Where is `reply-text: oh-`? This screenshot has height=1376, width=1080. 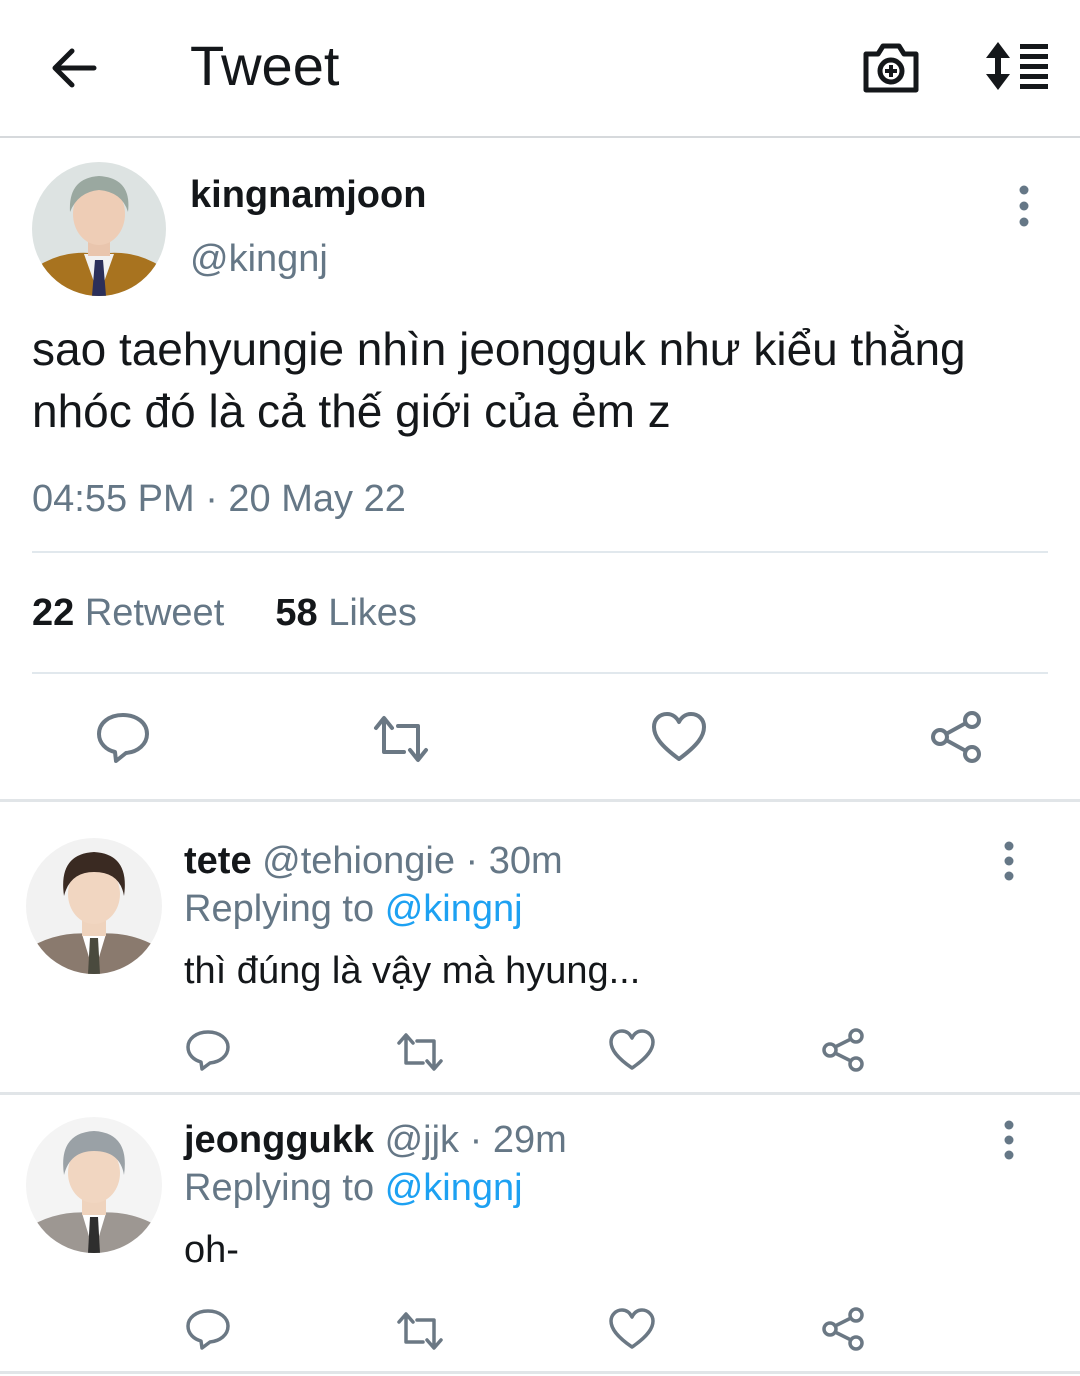 reply-text: oh- is located at coordinates (211, 1250).